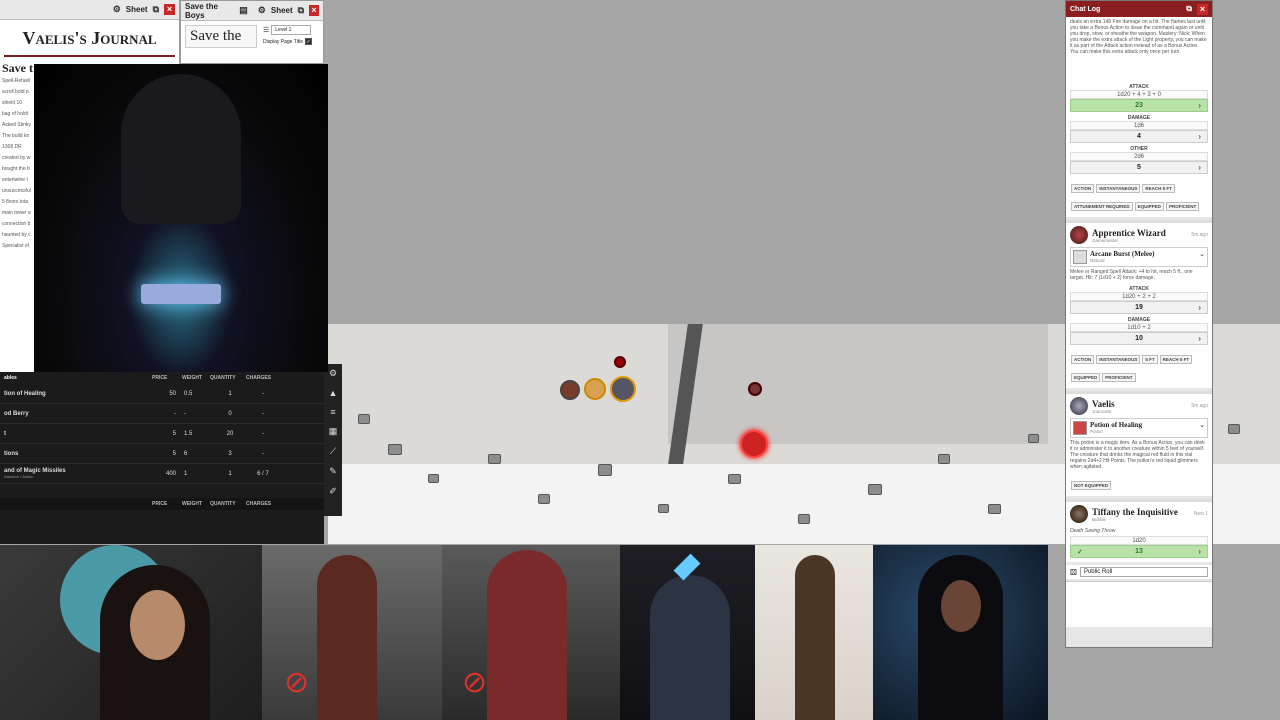 The image size is (1280, 720). What do you see at coordinates (1139, 604) in the screenshot?
I see `chat-input` at bounding box center [1139, 604].